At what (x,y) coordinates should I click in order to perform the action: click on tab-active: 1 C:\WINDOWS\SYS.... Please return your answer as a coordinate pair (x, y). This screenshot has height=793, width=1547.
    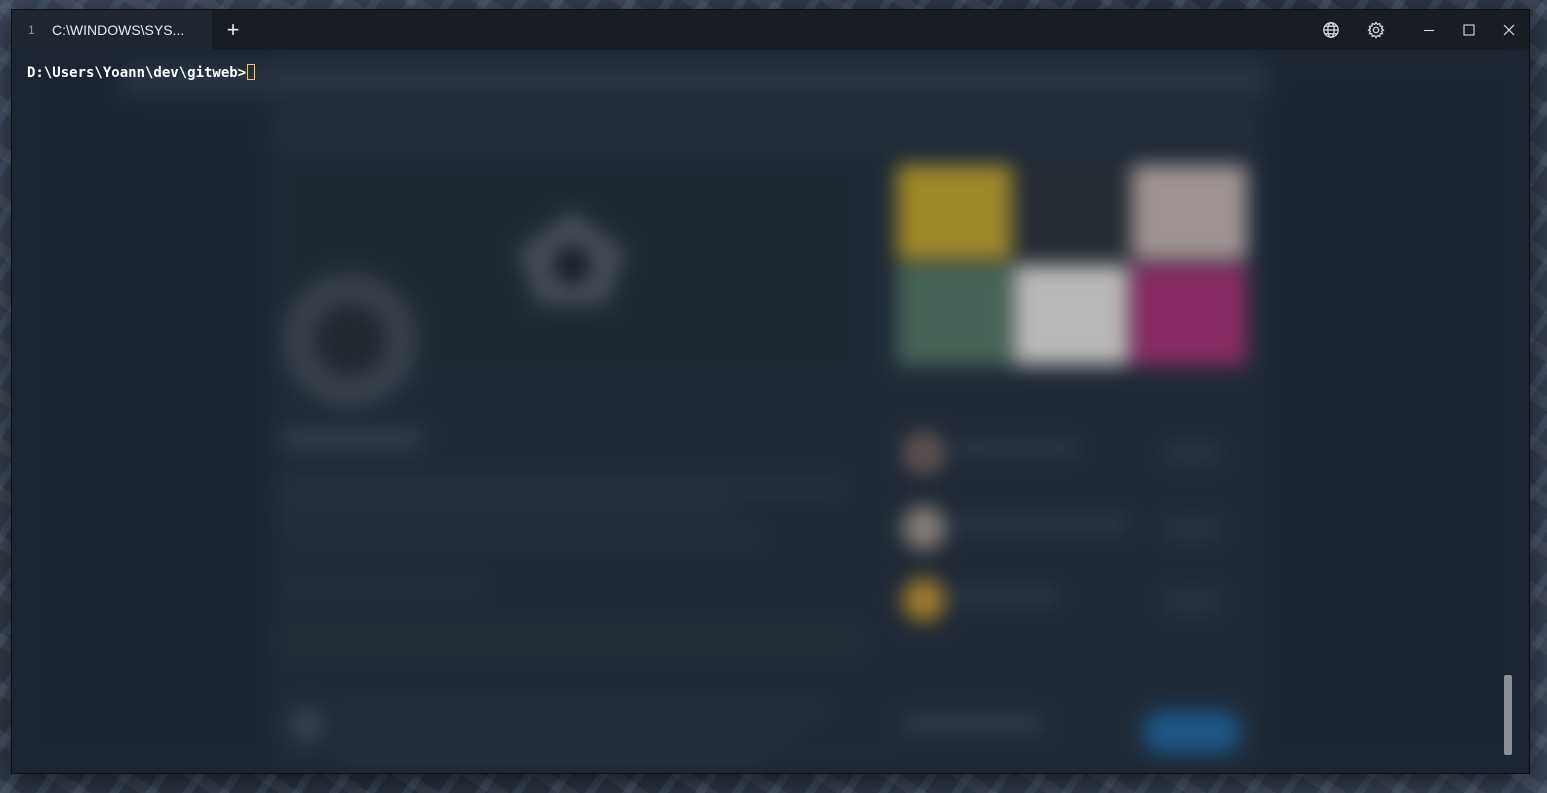
    Looking at the image, I should click on (112, 30).